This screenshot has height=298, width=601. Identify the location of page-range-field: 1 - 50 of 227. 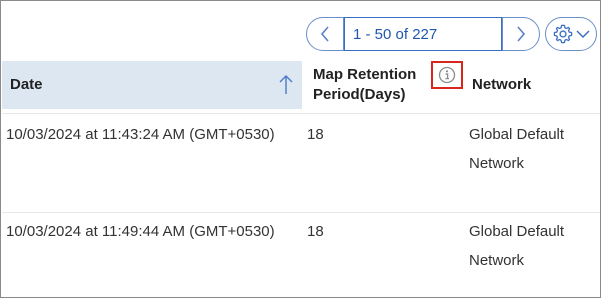
(423, 34).